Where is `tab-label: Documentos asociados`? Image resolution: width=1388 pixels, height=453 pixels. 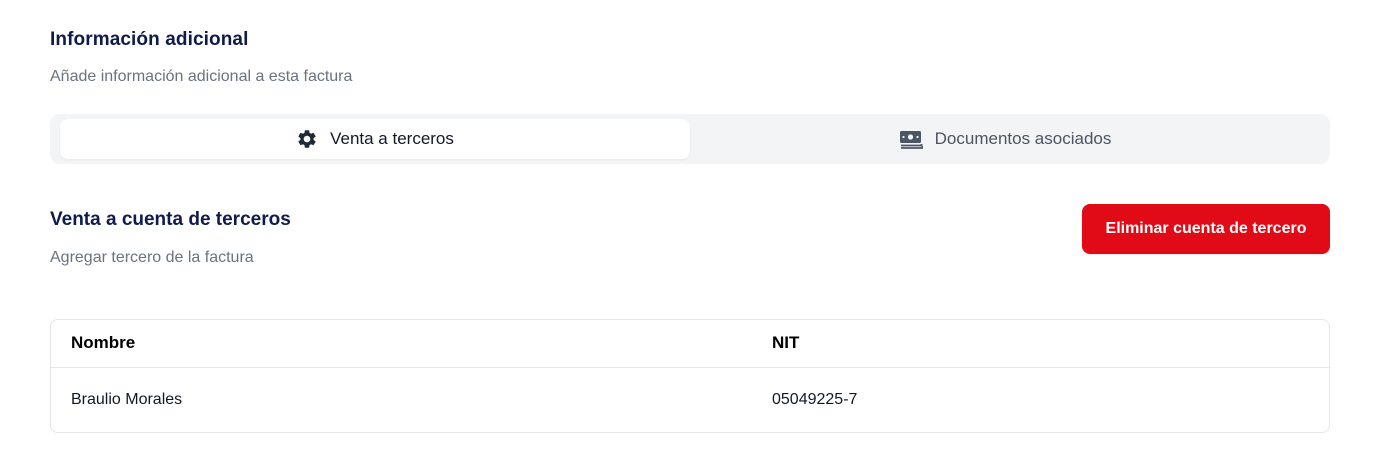
tab-label: Documentos asociados is located at coordinates (1023, 138).